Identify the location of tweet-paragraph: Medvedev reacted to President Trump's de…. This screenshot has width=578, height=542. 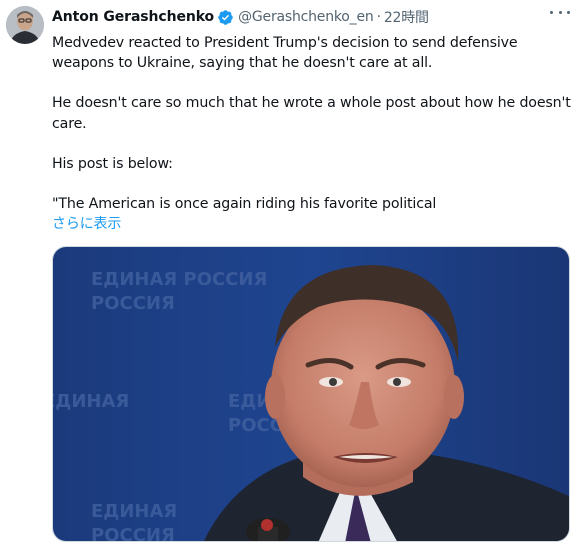
(285, 53).